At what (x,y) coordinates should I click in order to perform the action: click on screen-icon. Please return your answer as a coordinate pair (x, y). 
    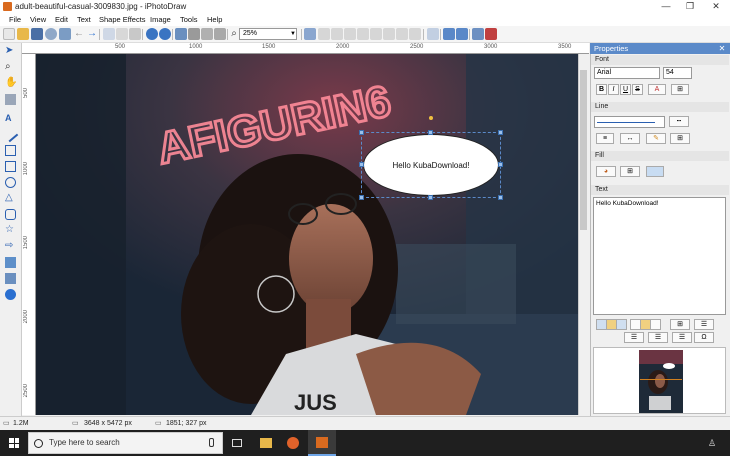
    Looking at the image, I should click on (478, 34).